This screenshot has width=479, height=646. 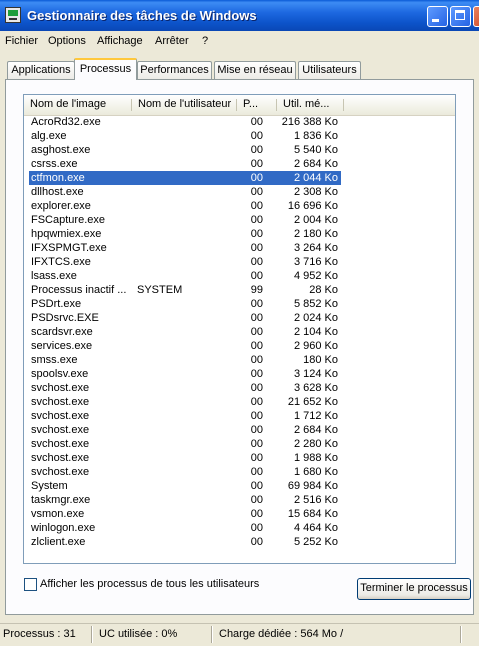 I want to click on tab-processus: Processus, so click(x=105, y=69).